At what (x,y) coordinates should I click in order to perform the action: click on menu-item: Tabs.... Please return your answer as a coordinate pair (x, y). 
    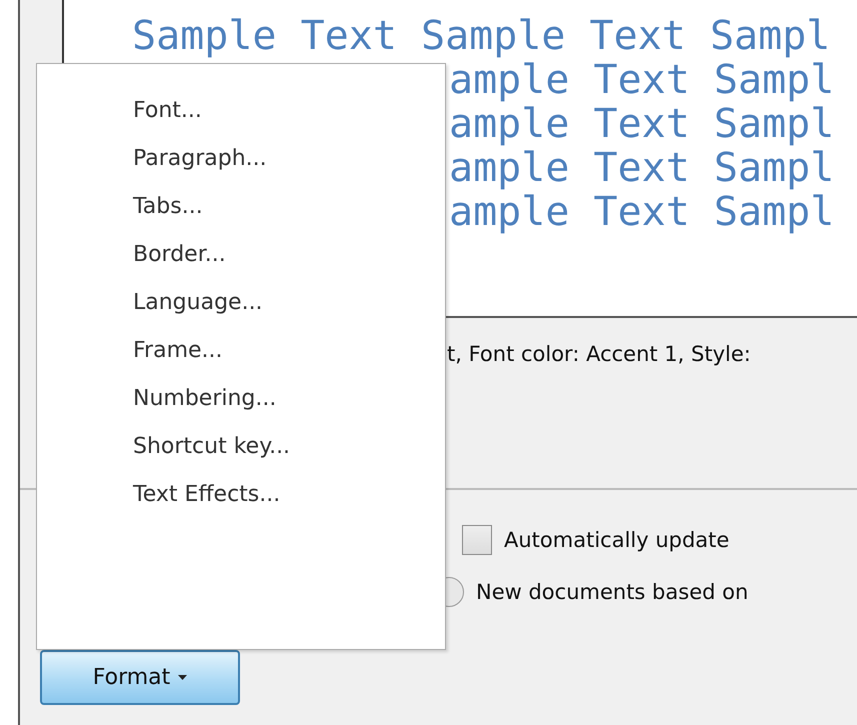
    Looking at the image, I should click on (173, 209).